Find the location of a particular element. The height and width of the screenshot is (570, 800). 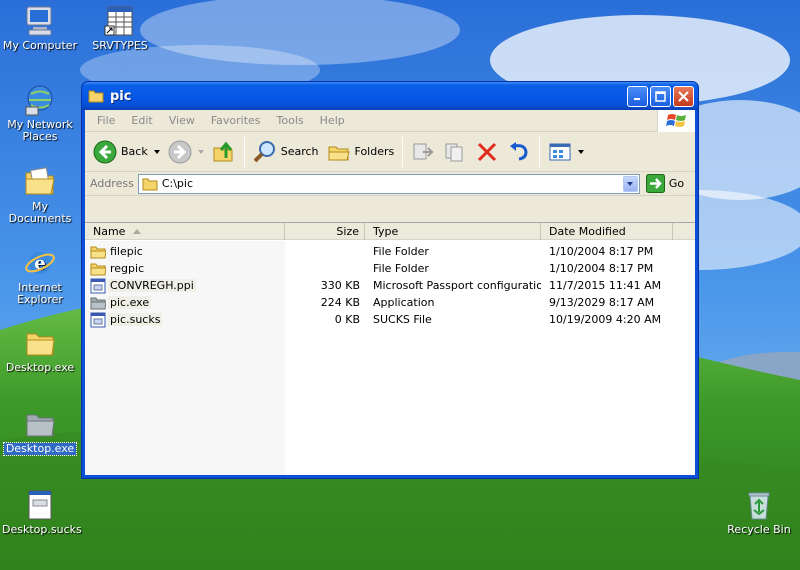

column-header-name: Name is located at coordinates (185, 231).